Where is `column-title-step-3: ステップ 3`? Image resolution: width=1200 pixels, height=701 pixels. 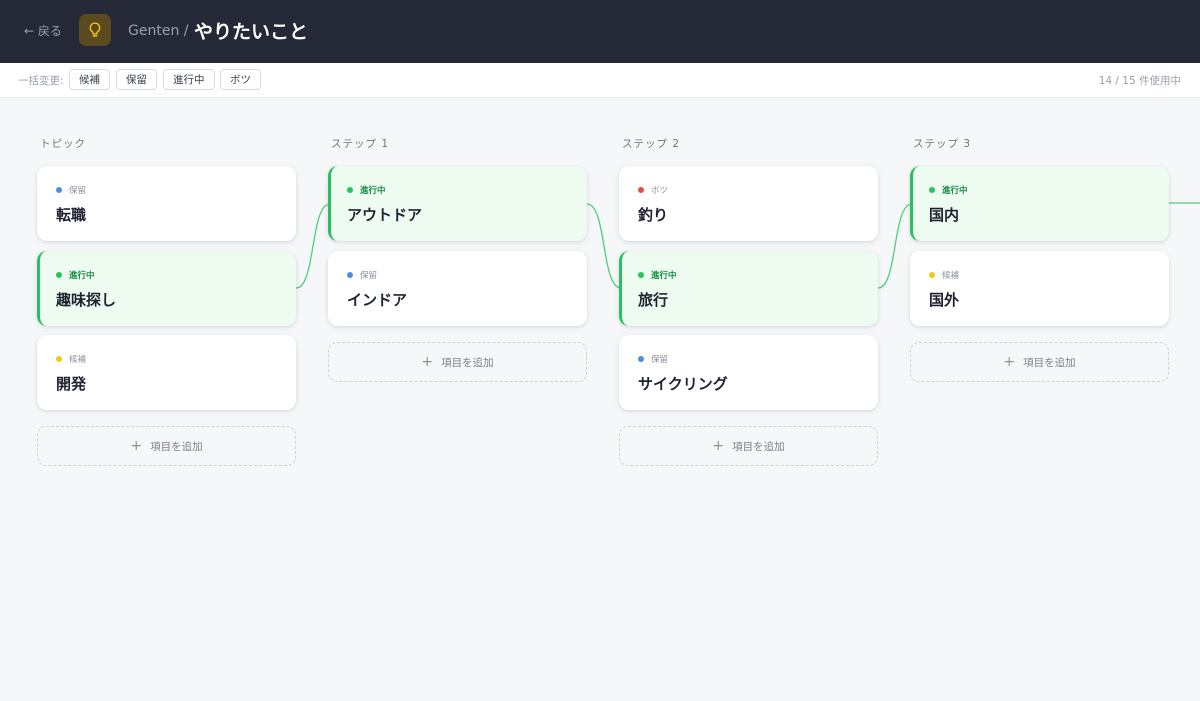
column-title-step-3: ステップ 3 is located at coordinates (942, 144).